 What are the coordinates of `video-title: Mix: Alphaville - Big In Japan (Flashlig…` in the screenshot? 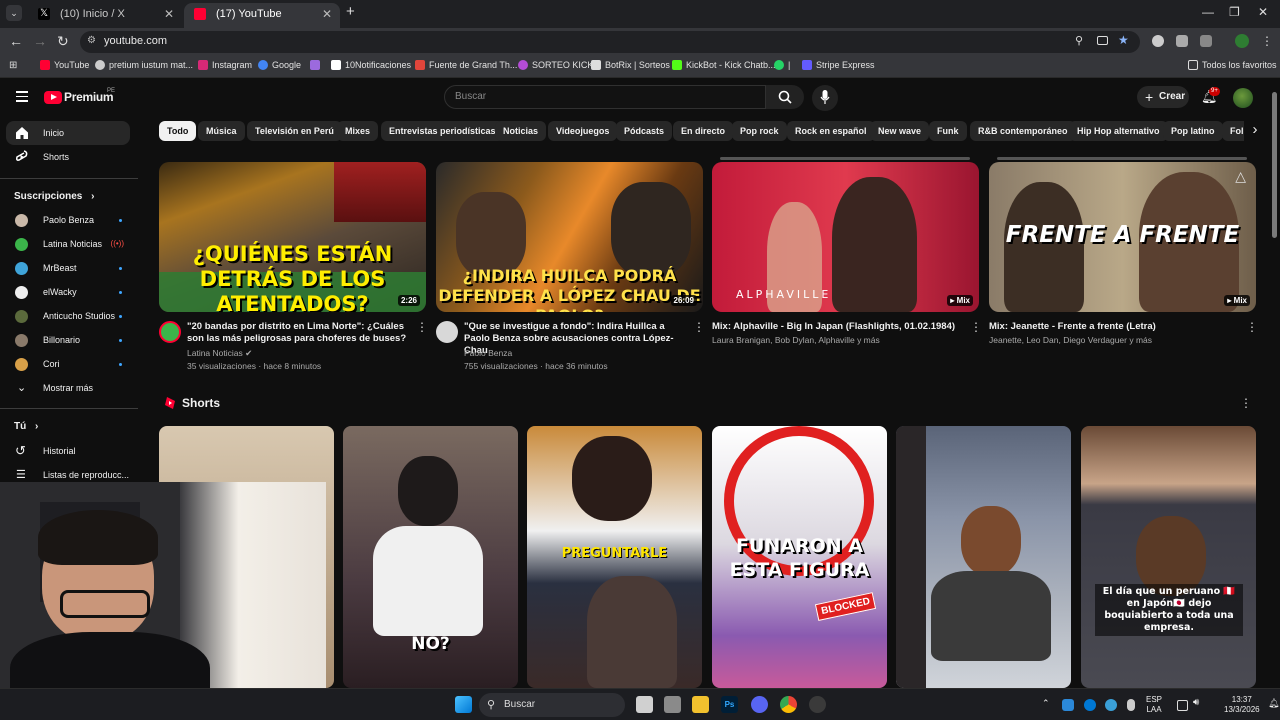 It's located at (837, 327).